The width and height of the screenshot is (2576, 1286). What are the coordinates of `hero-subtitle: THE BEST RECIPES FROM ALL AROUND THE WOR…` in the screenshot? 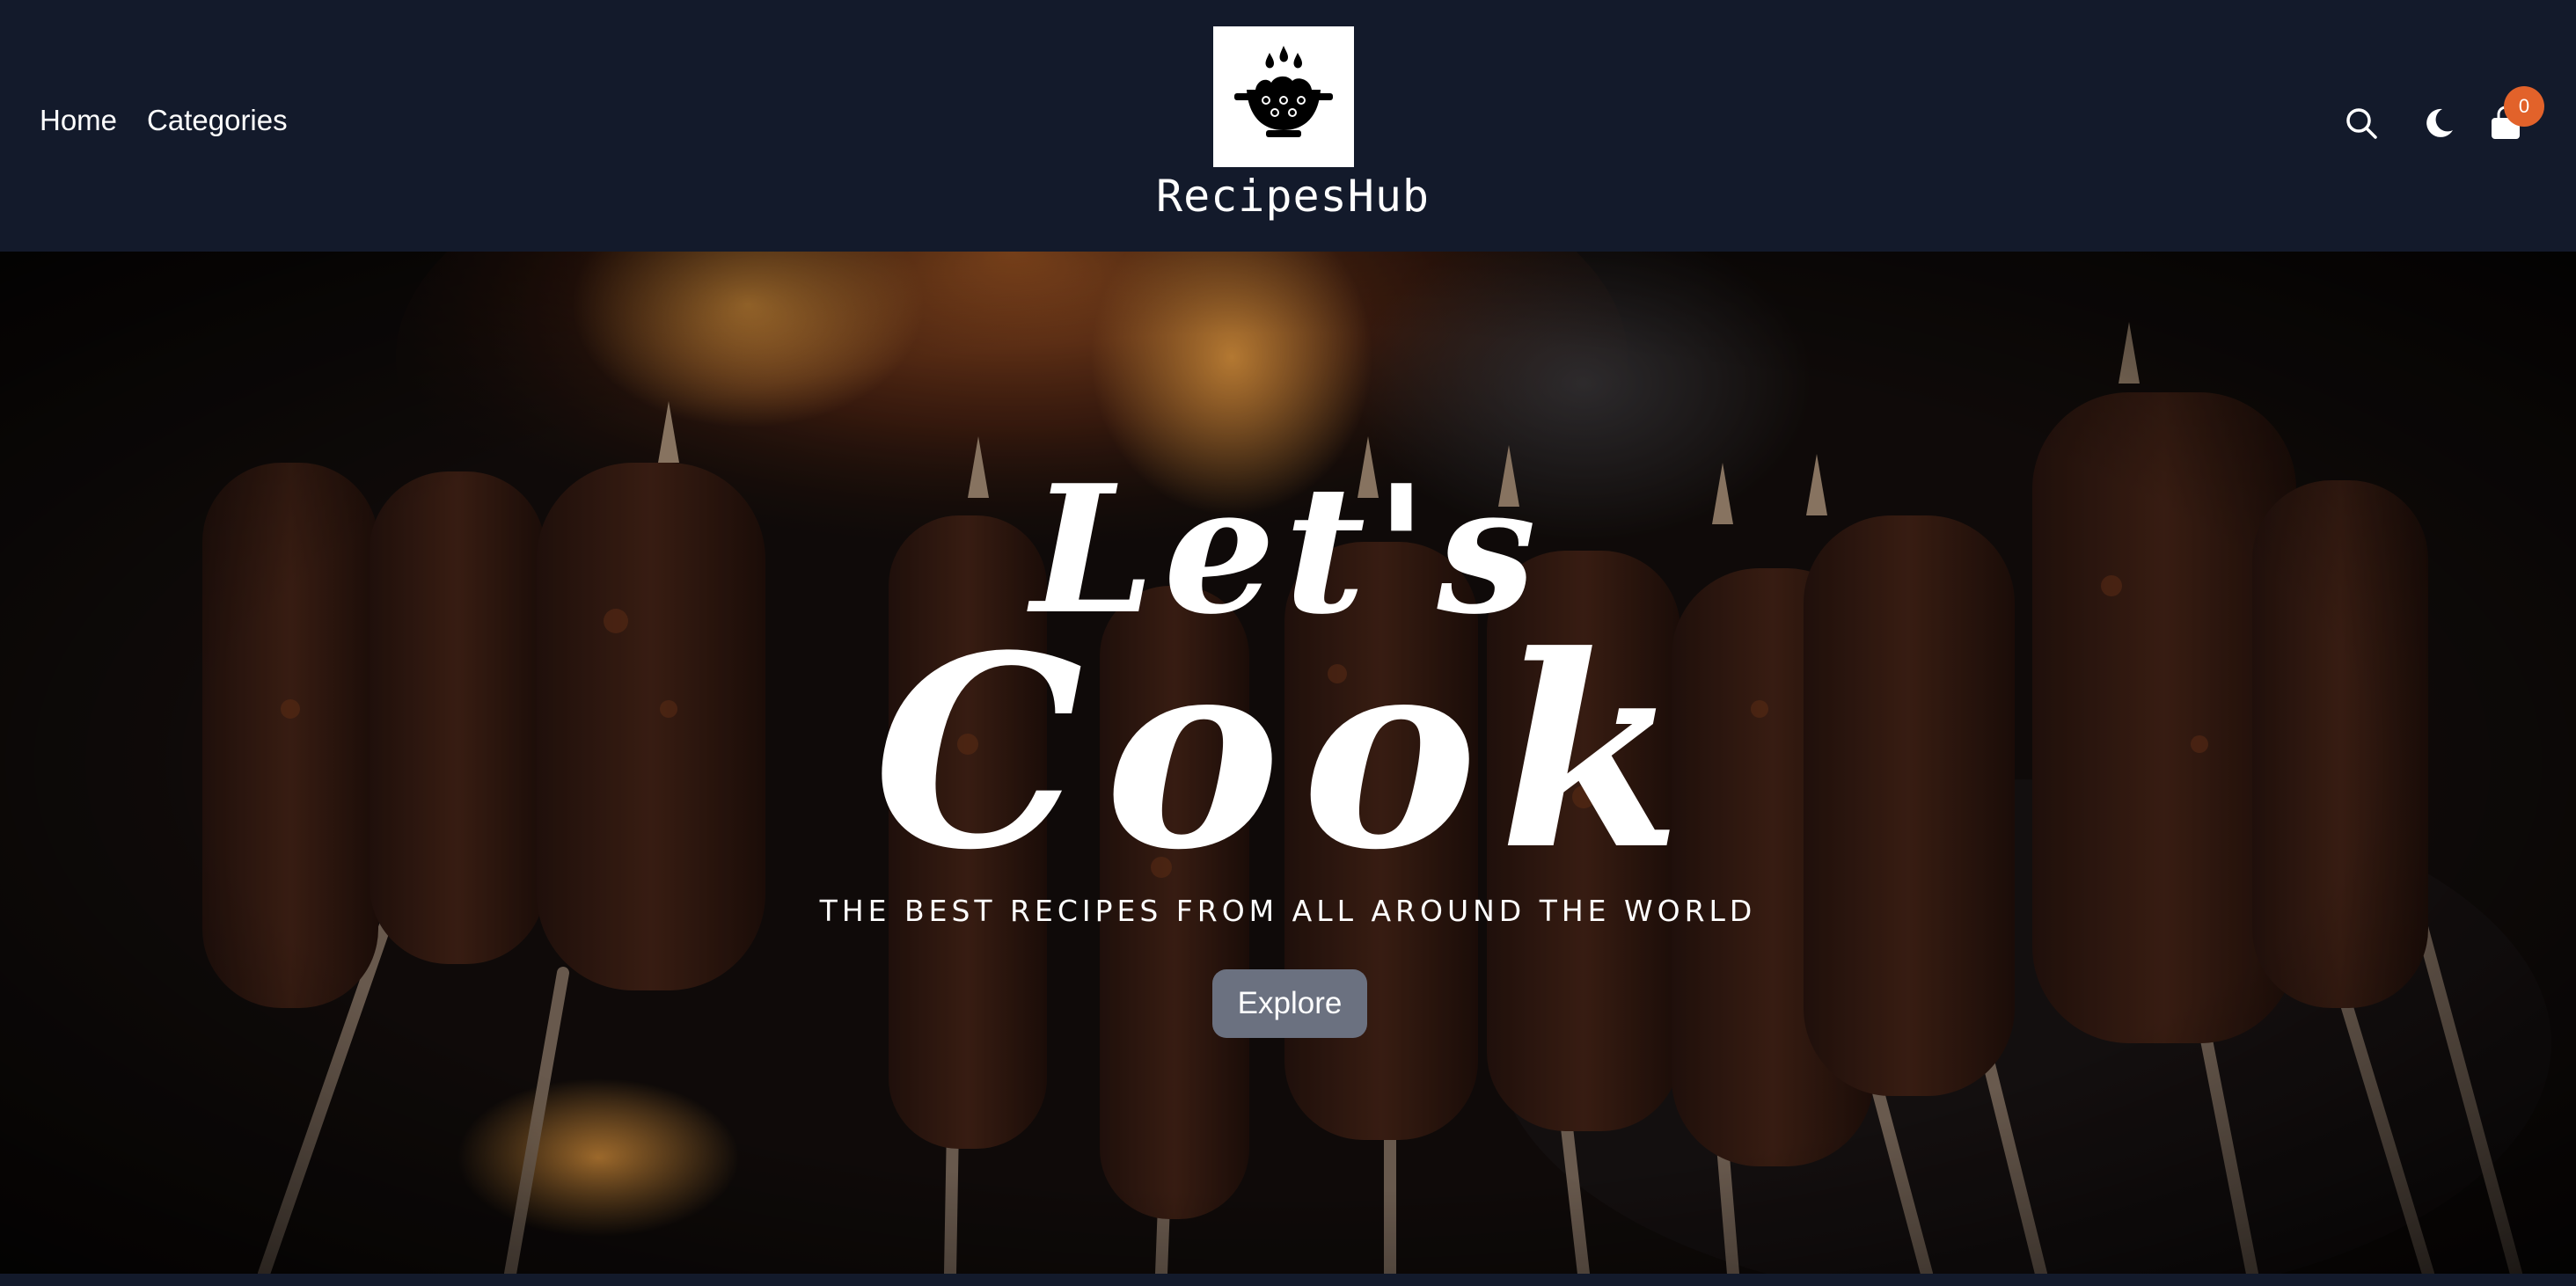 It's located at (1288, 911).